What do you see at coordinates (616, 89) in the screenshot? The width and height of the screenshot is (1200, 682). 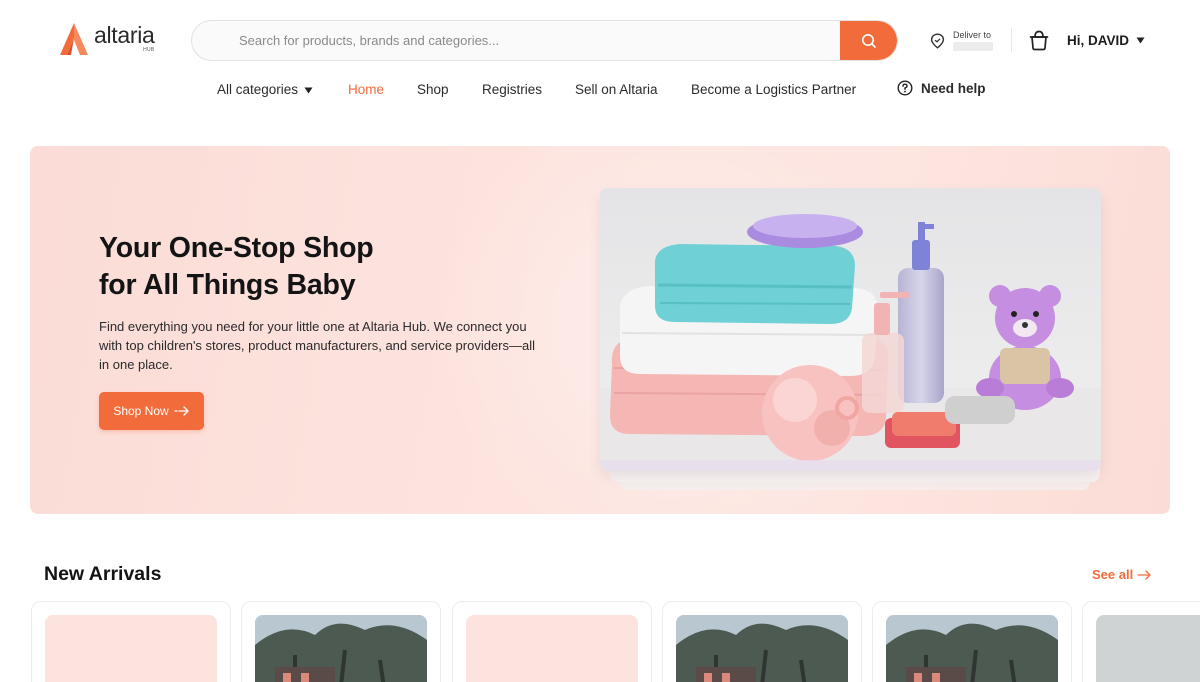 I see `nav-sell-on-altaria: Sell on Altaria` at bounding box center [616, 89].